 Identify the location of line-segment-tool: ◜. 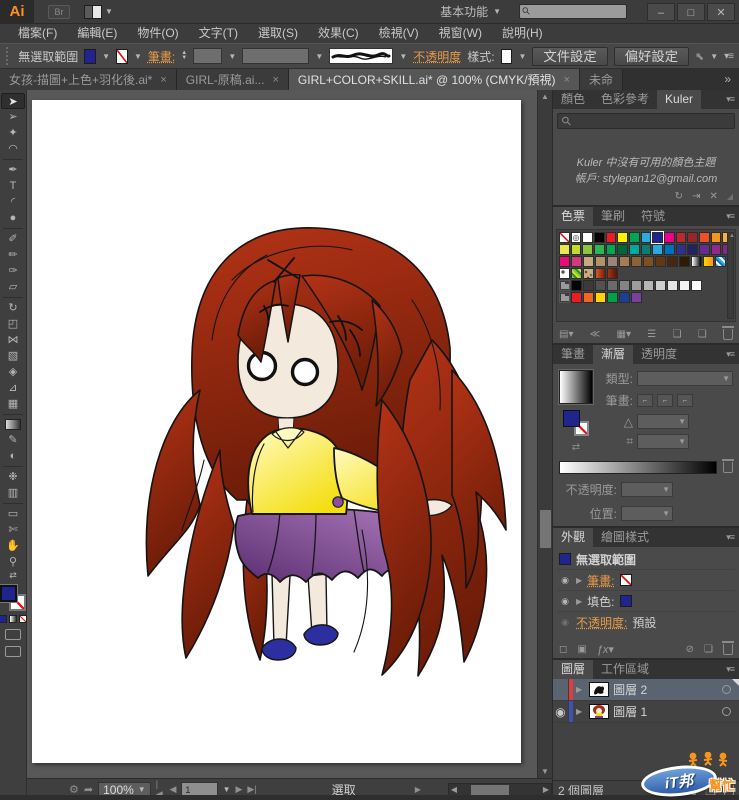
(13, 202).